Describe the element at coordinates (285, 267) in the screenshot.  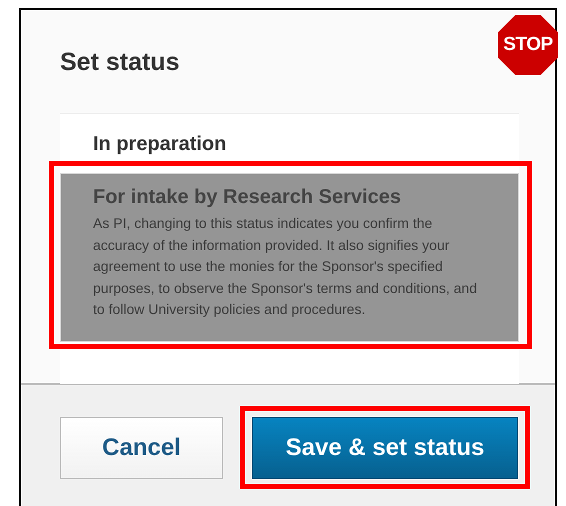
I see `status-description: As PI, changing to this status indicates you confirm the accuracy of the information provided. It also signifies your agreement to use the monies for the Sponsor's specified purposes, to observe the Sponsor's terms and conditions, and to follow University policies and procedures.` at that location.